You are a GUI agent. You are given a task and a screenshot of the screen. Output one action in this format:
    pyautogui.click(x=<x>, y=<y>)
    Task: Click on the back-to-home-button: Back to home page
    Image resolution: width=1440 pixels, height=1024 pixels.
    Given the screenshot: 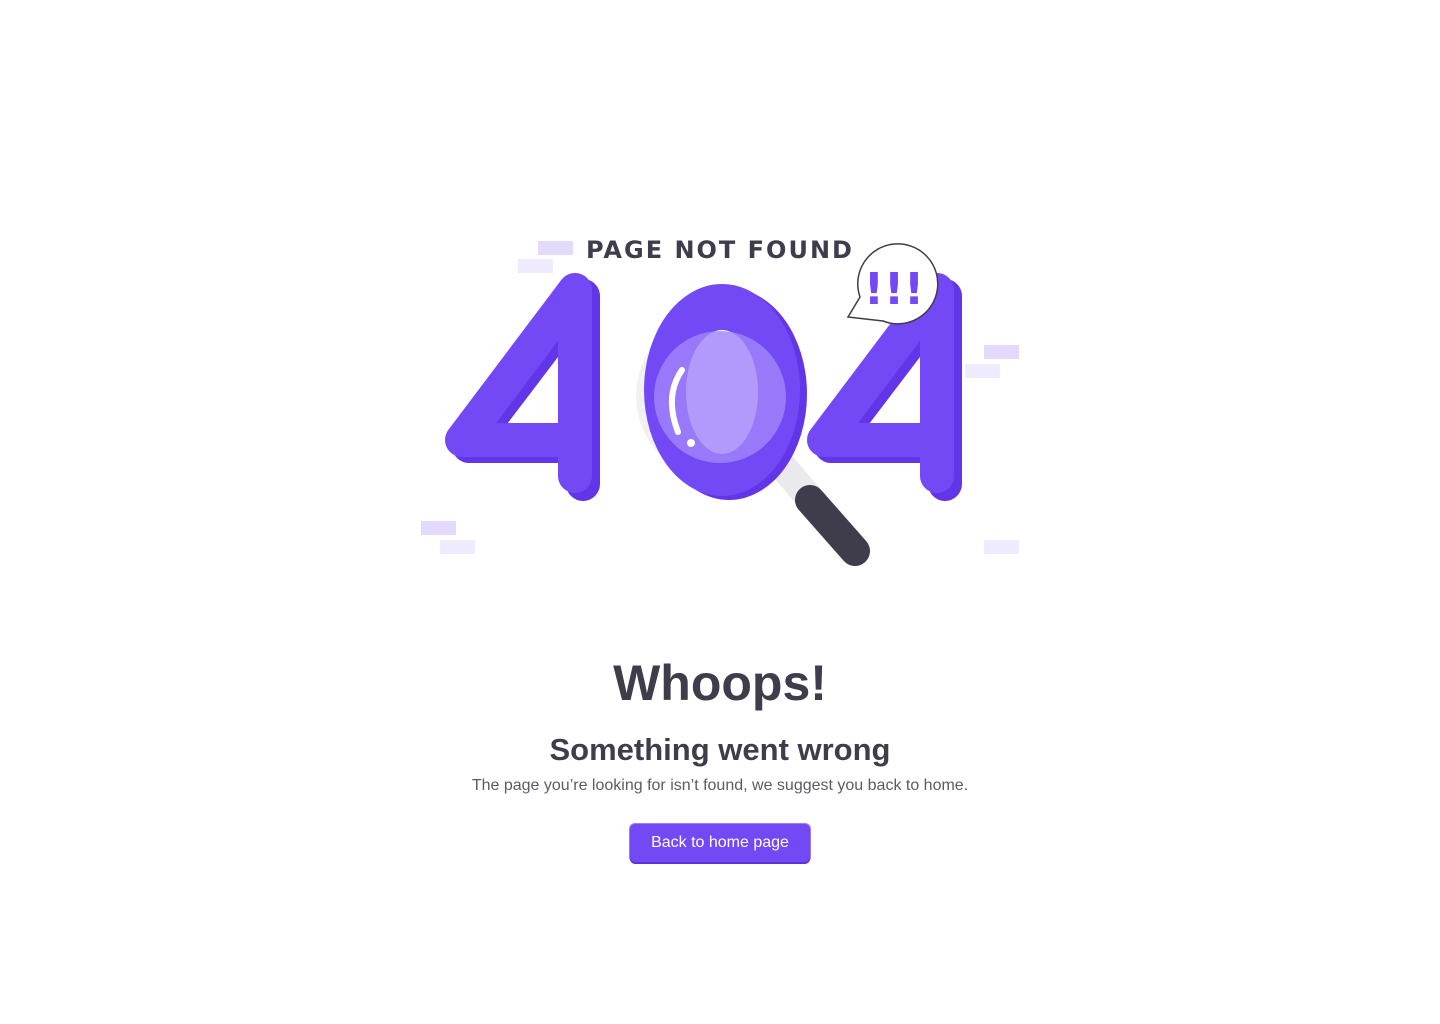 What is the action you would take?
    pyautogui.click(x=720, y=843)
    